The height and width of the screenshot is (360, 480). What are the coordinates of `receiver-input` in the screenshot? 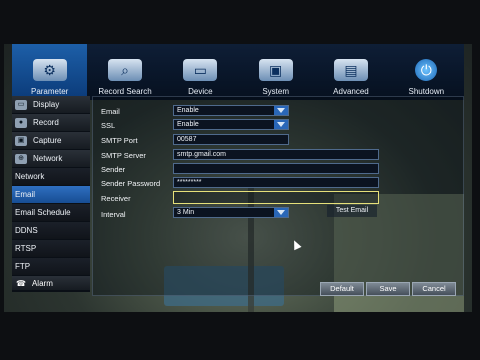 It's located at (276, 197).